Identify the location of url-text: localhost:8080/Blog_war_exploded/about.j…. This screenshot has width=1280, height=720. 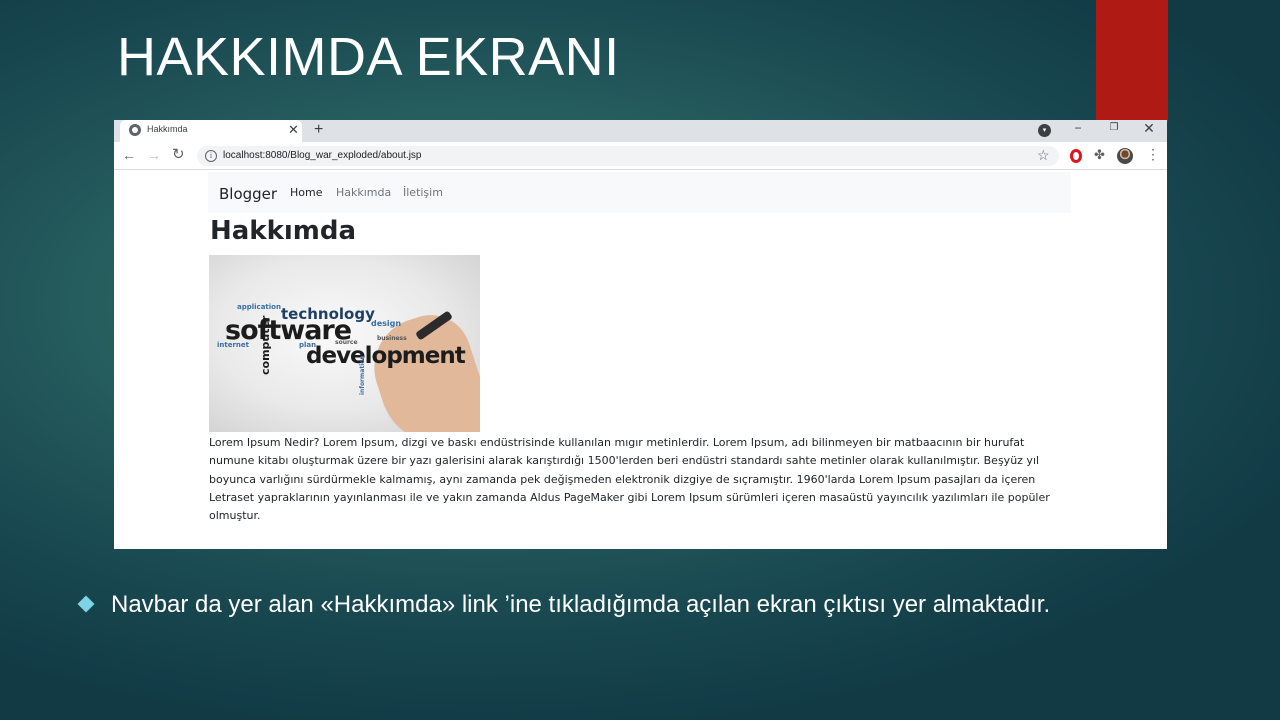
(322, 155).